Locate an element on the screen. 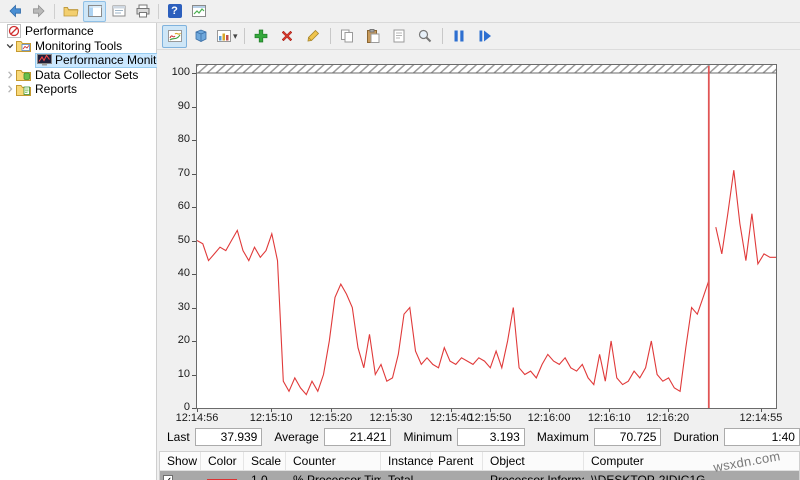 The height and width of the screenshot is (480, 800). tree-item-label: Monitoring Tools is located at coordinates (79, 45).